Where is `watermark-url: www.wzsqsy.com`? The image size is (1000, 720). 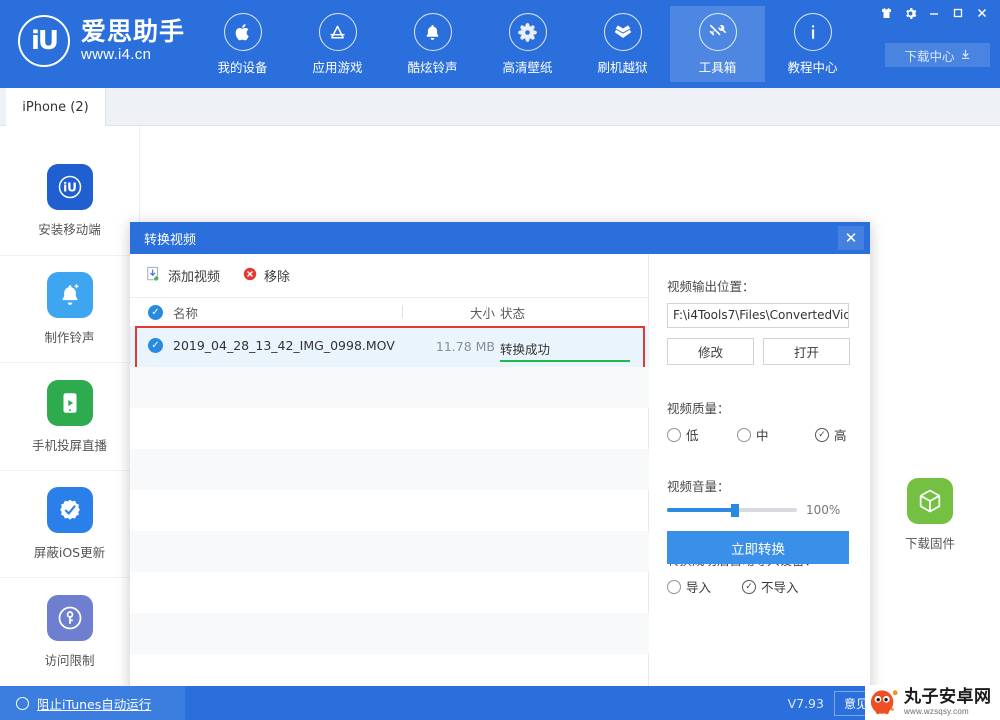 watermark-url: www.wzsqsy.com is located at coordinates (936, 711).